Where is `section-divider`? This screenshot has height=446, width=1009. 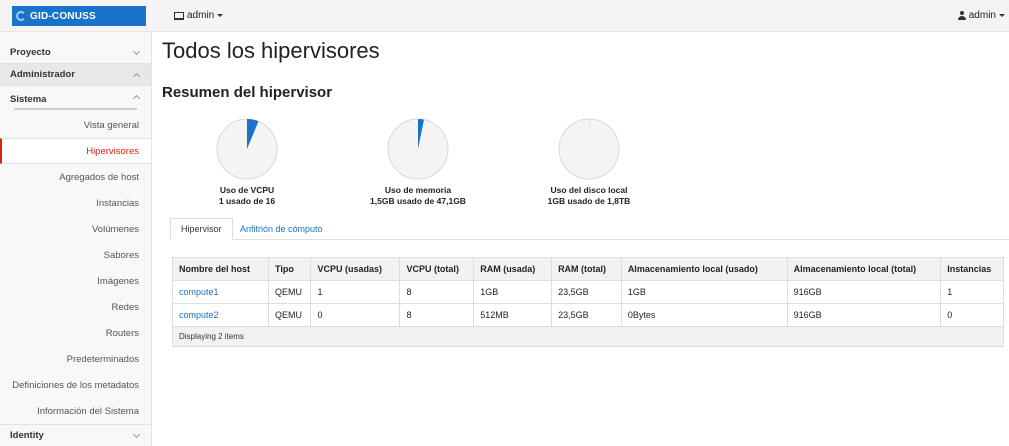 section-divider is located at coordinates (75, 109).